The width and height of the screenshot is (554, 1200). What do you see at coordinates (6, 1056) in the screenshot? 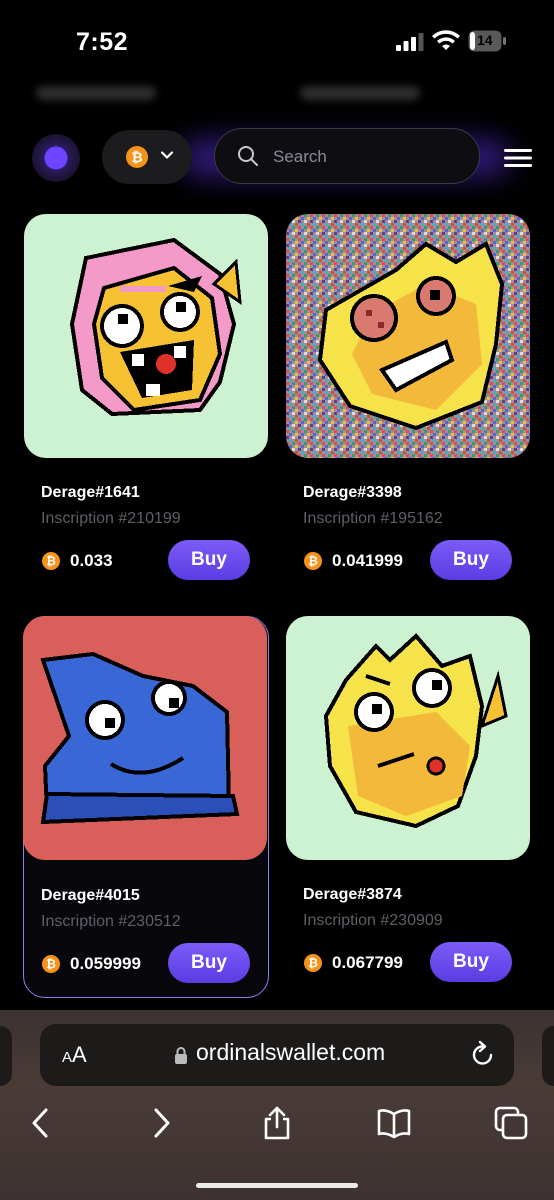
I see `previous-tab-preview` at bounding box center [6, 1056].